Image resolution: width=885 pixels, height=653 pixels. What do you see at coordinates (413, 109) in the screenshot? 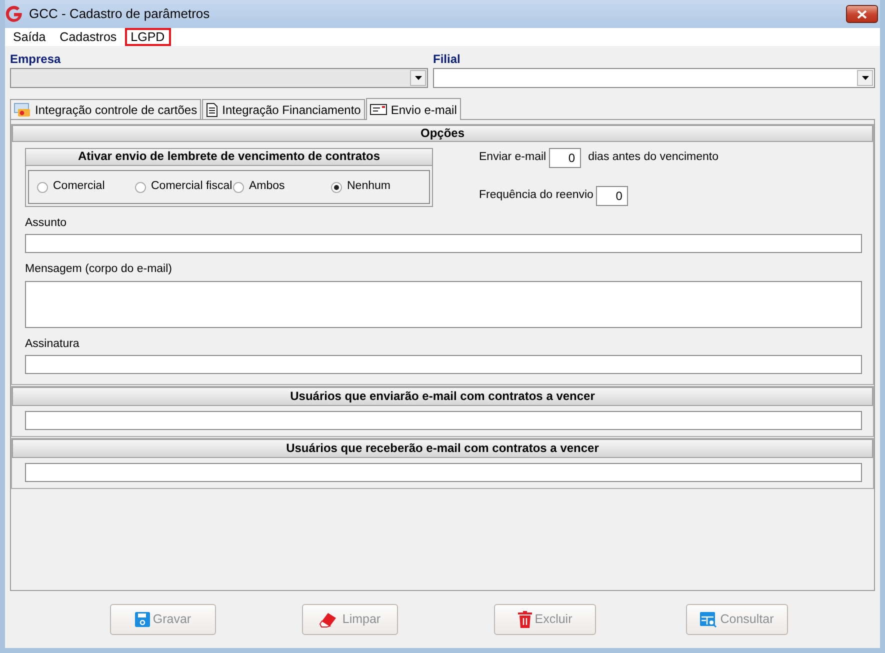
I see `tab: Envio e-mail` at bounding box center [413, 109].